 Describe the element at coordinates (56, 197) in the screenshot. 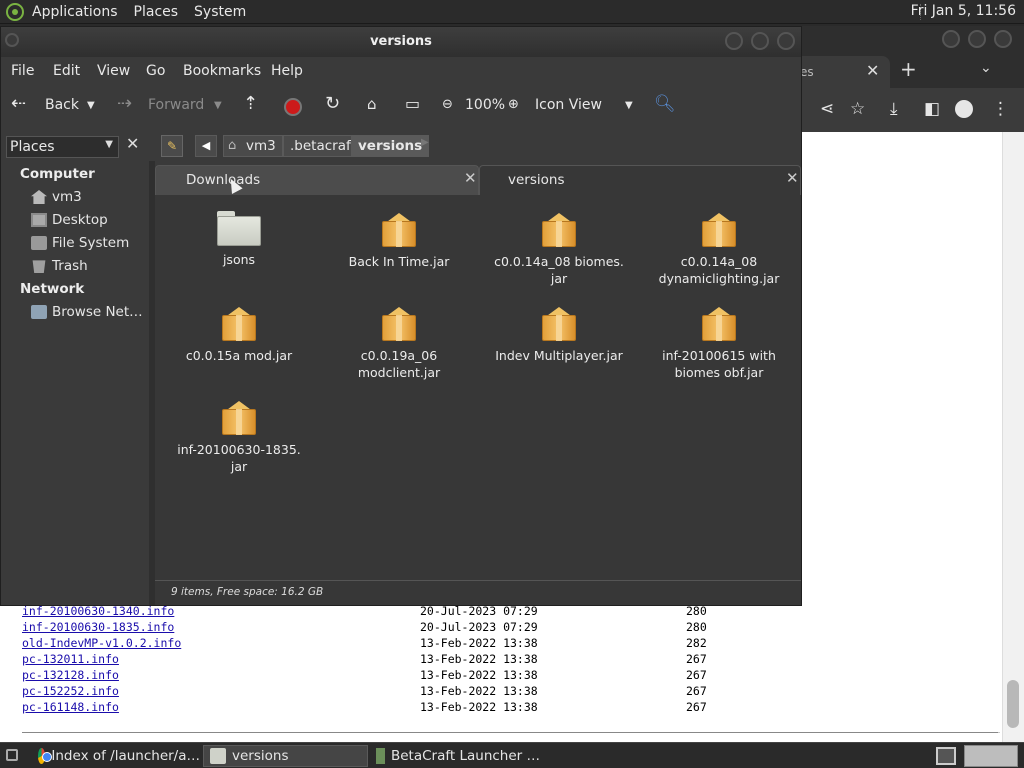

I see `sidebar-item-vm3: vm3` at that location.